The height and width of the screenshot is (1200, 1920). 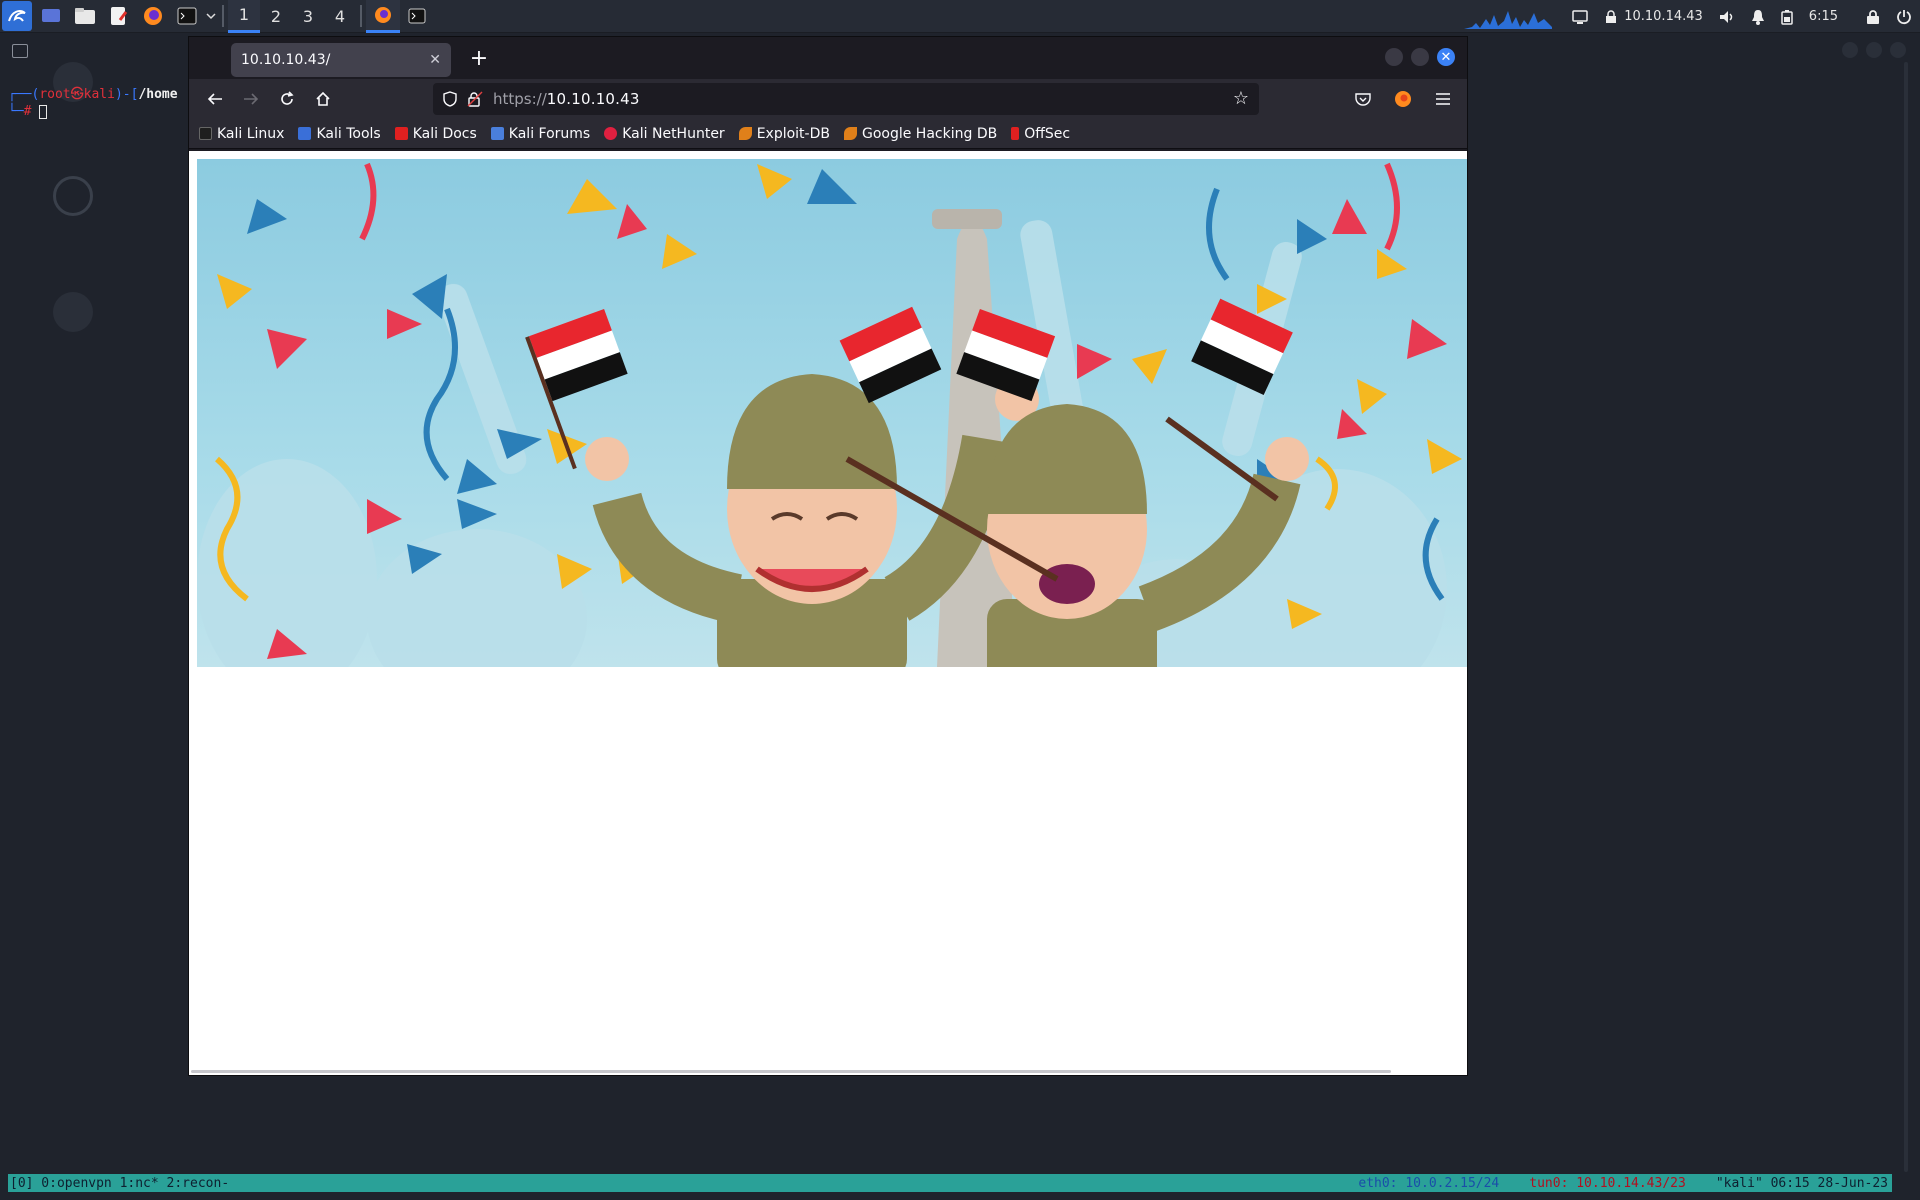 What do you see at coordinates (1394, 57) in the screenshot?
I see `minimize-button` at bounding box center [1394, 57].